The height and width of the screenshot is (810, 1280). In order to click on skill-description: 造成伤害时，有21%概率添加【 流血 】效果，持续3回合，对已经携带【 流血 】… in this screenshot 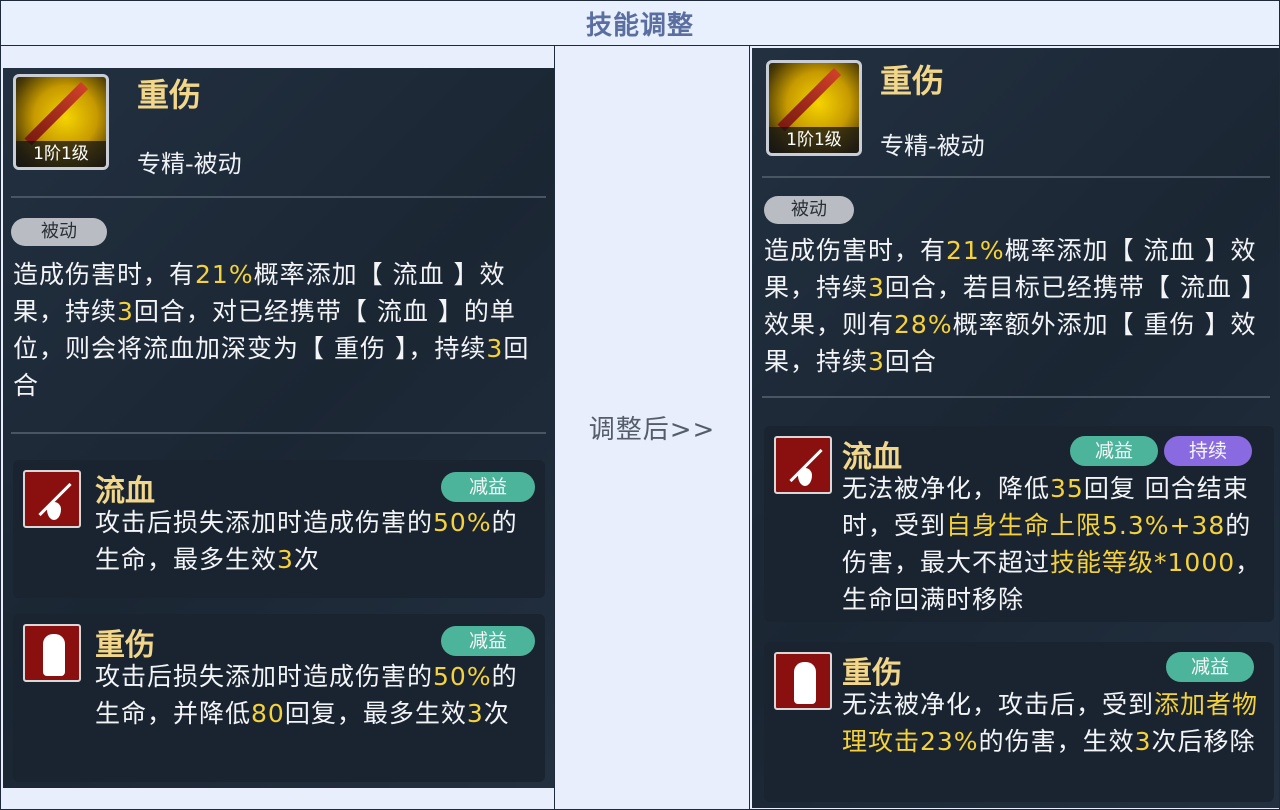, I will do `click(271, 330)`.